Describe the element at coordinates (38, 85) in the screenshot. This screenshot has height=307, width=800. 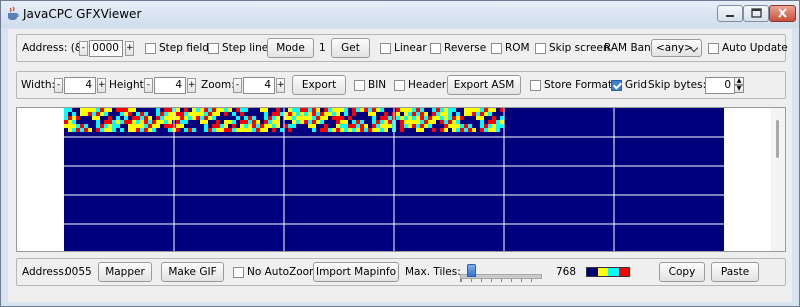
I see `width-label: Width:` at that location.